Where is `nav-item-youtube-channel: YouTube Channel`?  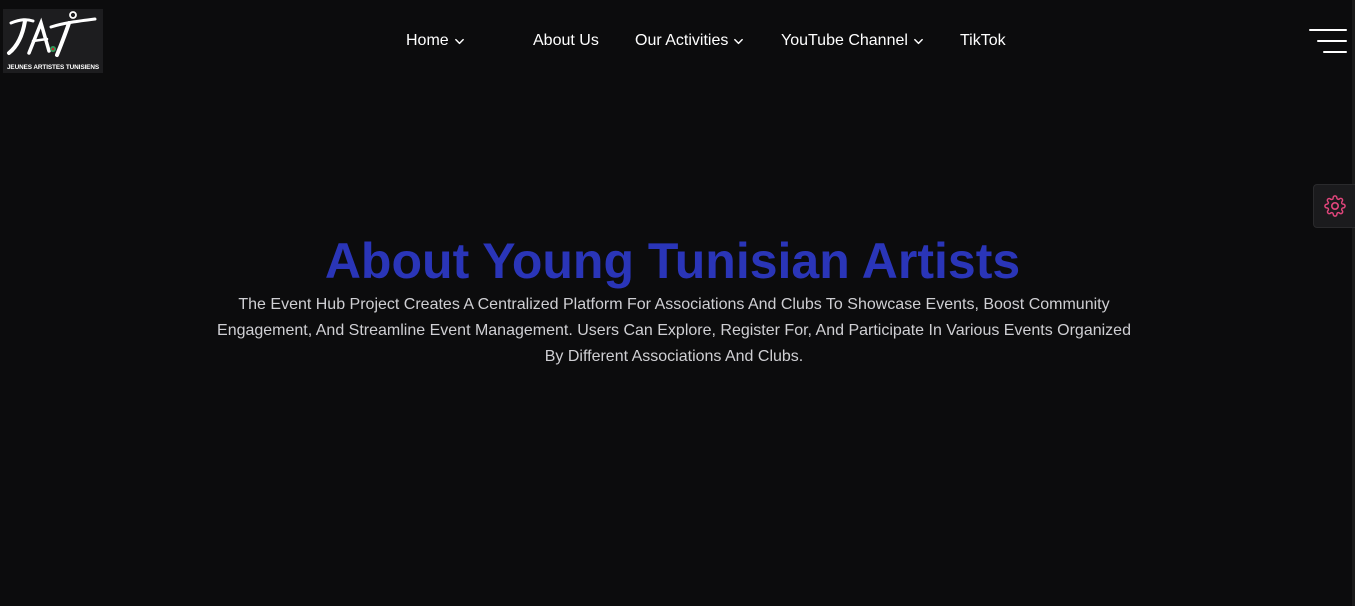 nav-item-youtube-channel: YouTube Channel is located at coordinates (852, 41).